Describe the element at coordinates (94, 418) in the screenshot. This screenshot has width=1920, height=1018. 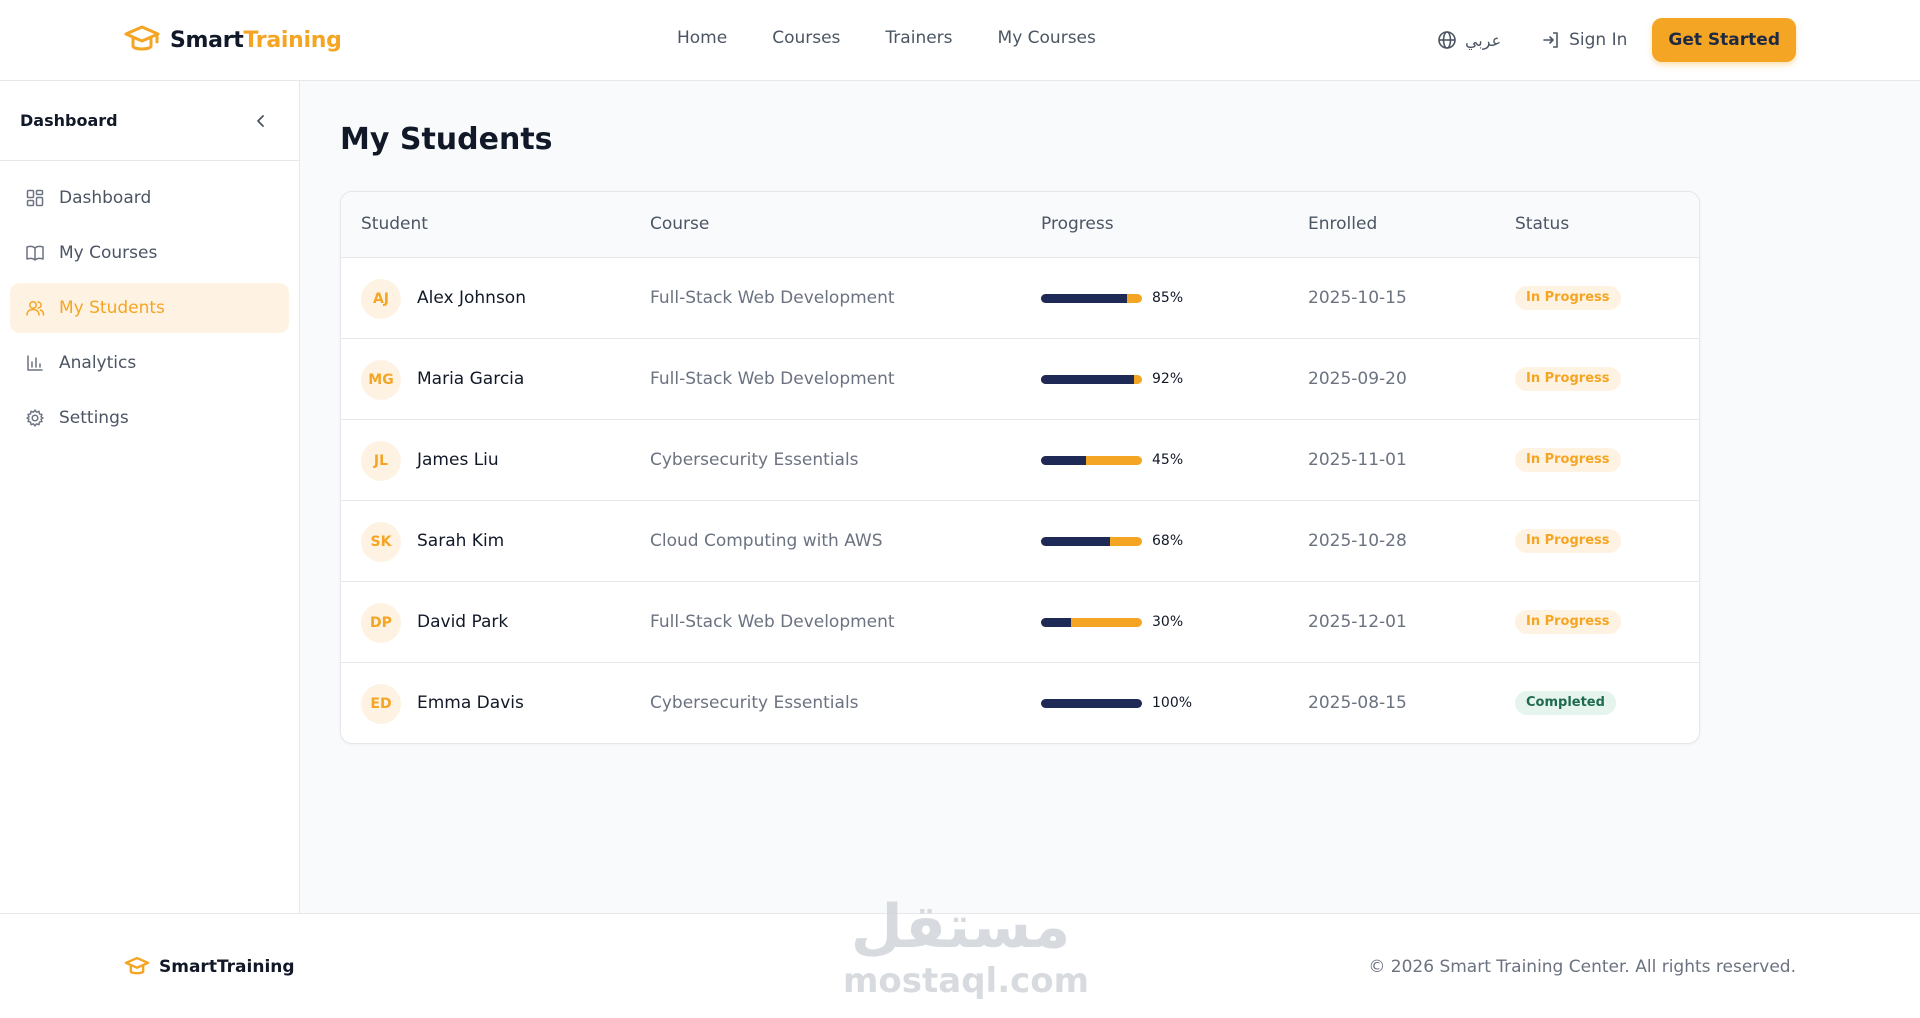
I see `sidebar-item-label: Settings` at that location.